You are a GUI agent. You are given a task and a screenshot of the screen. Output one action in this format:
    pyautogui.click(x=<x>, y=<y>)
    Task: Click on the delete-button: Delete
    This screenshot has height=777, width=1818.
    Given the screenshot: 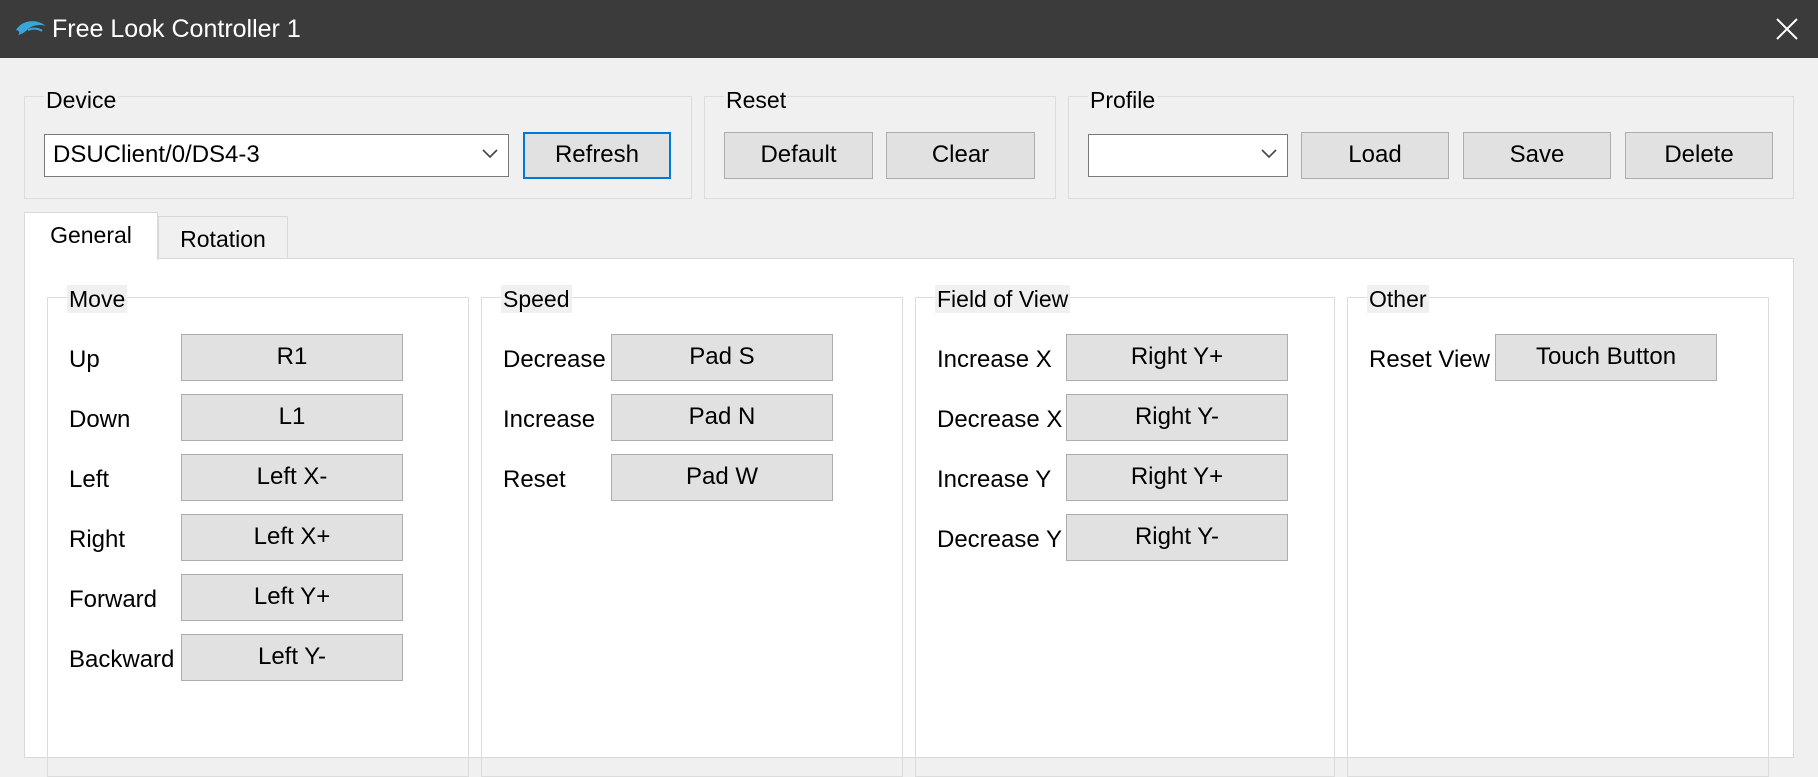 What is the action you would take?
    pyautogui.click(x=1699, y=155)
    